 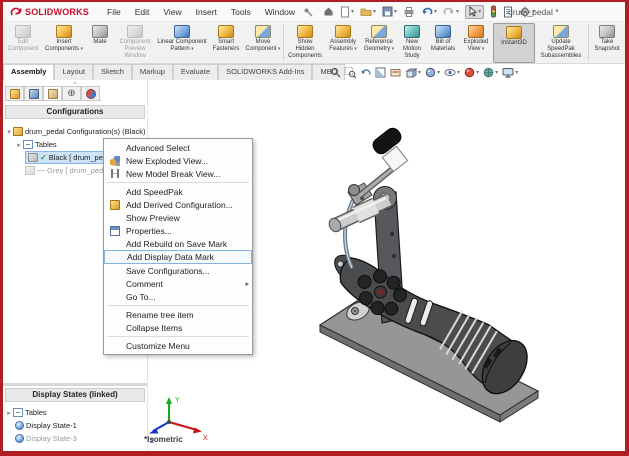 What do you see at coordinates (380, 72) in the screenshot?
I see `section-view-icon` at bounding box center [380, 72].